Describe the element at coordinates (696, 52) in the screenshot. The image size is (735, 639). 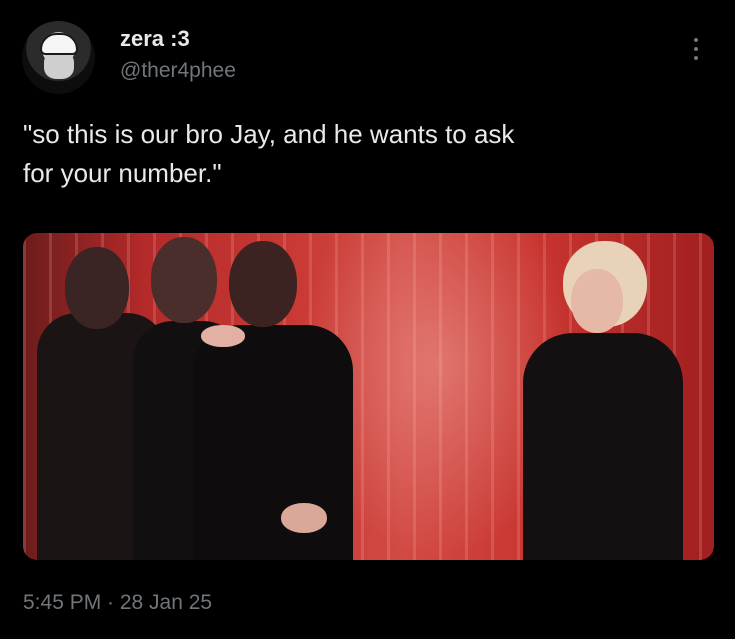
I see `more-vertical-icon` at that location.